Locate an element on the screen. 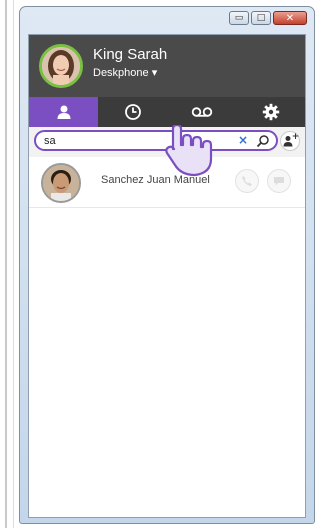  call-button is located at coordinates (247, 181).